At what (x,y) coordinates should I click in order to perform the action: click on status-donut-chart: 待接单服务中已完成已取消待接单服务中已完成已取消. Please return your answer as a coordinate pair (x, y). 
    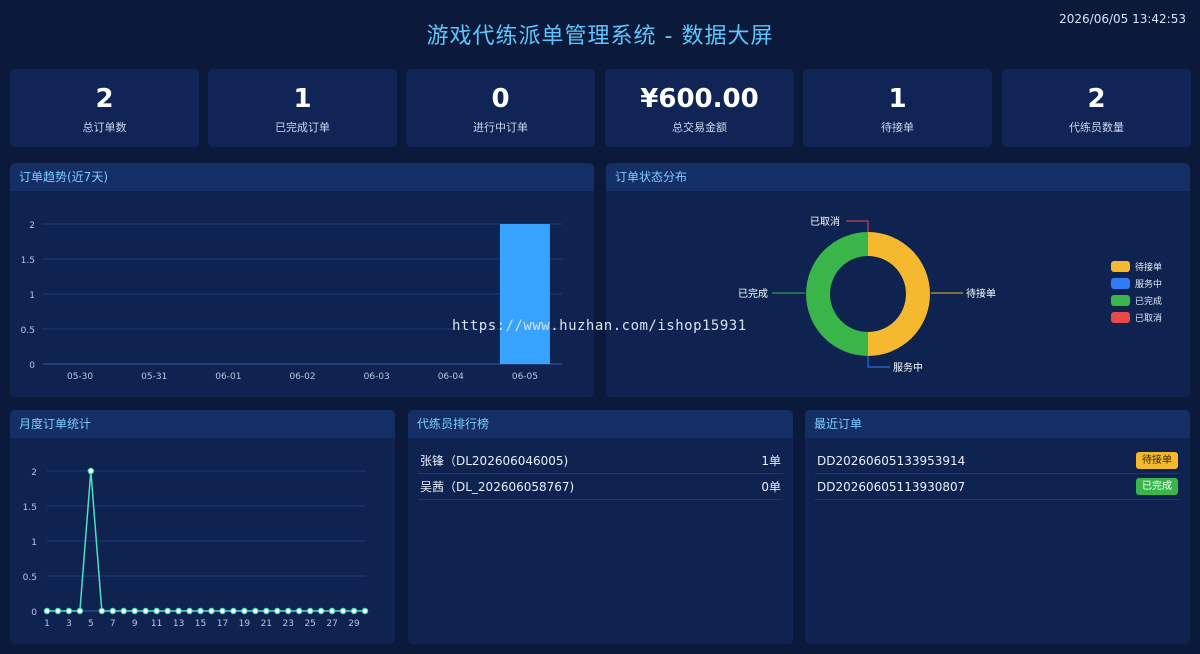
    Looking at the image, I should click on (950, 295).